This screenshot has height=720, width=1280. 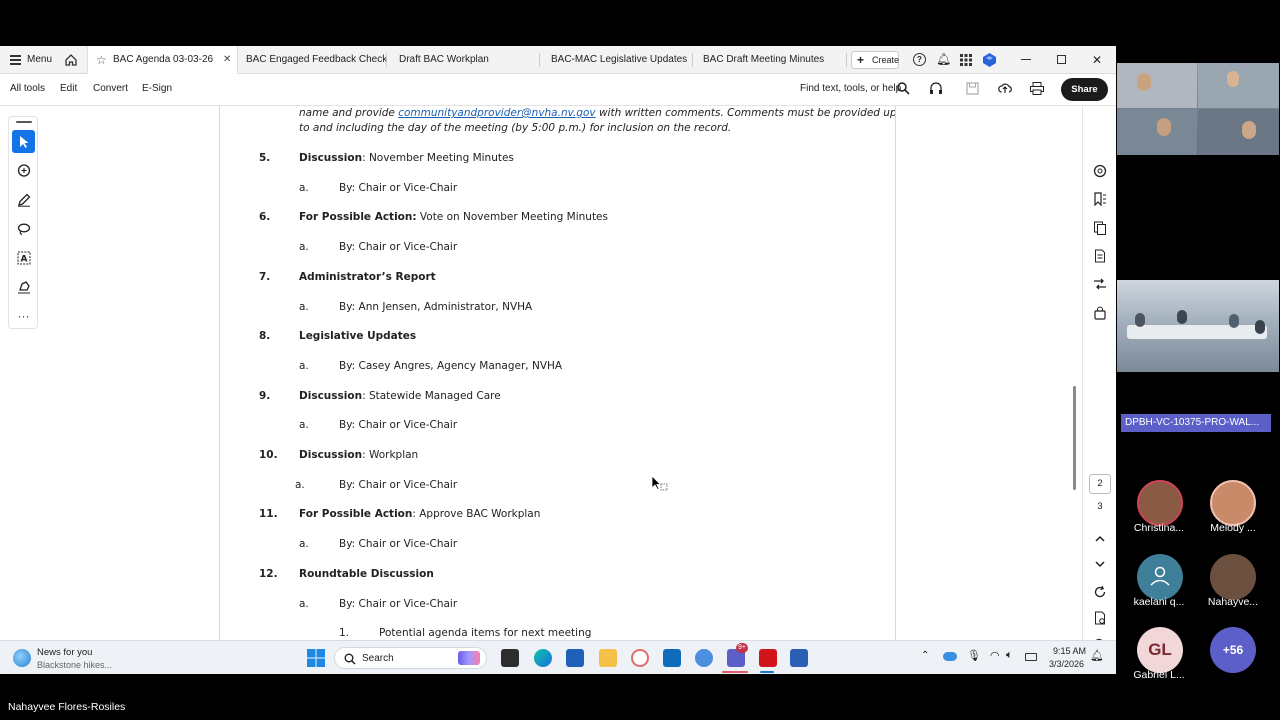 What do you see at coordinates (1100, 539) in the screenshot?
I see `chevron-up-icon` at bounding box center [1100, 539].